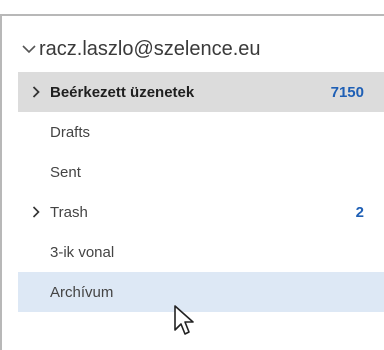 Image resolution: width=384 pixels, height=350 pixels. I want to click on mouse-pointer-icon, so click(185, 322).